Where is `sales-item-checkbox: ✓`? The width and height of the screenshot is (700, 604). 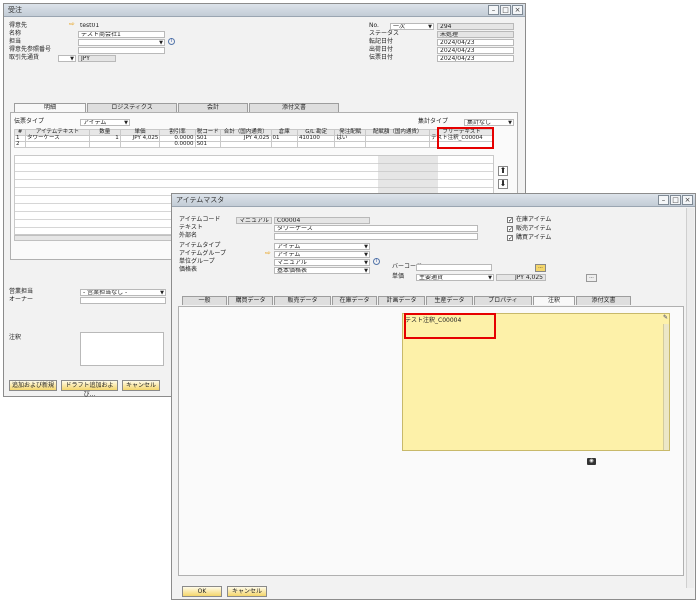 sales-item-checkbox: ✓ is located at coordinates (510, 229).